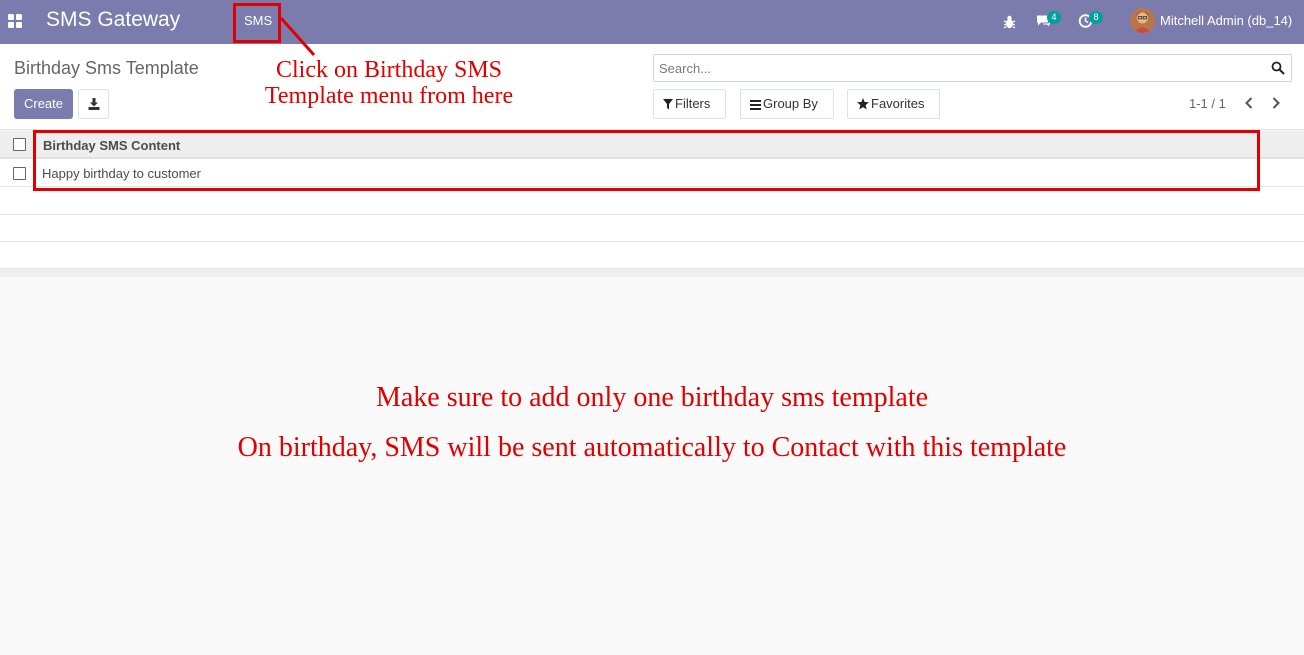  What do you see at coordinates (19, 173) in the screenshot?
I see `row-checkbox` at bounding box center [19, 173].